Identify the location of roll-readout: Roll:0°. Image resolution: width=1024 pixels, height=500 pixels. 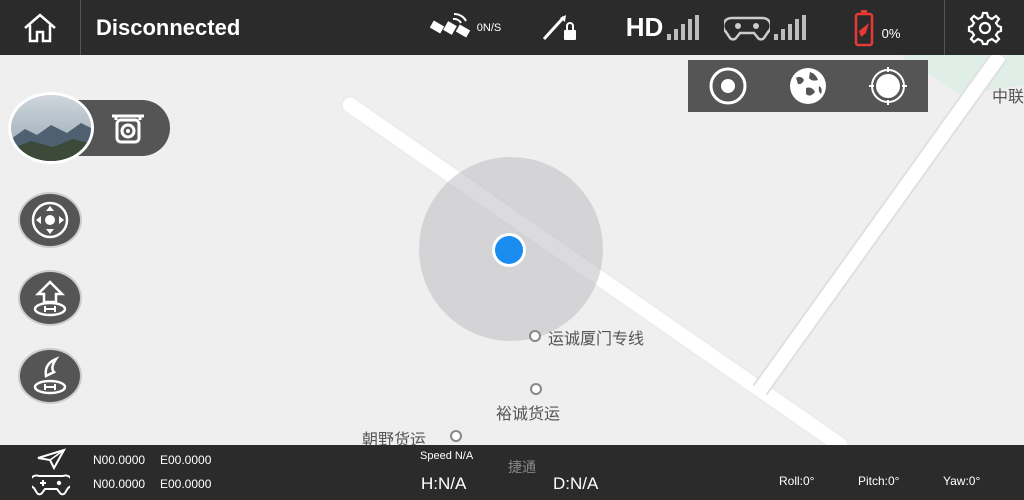
(797, 481).